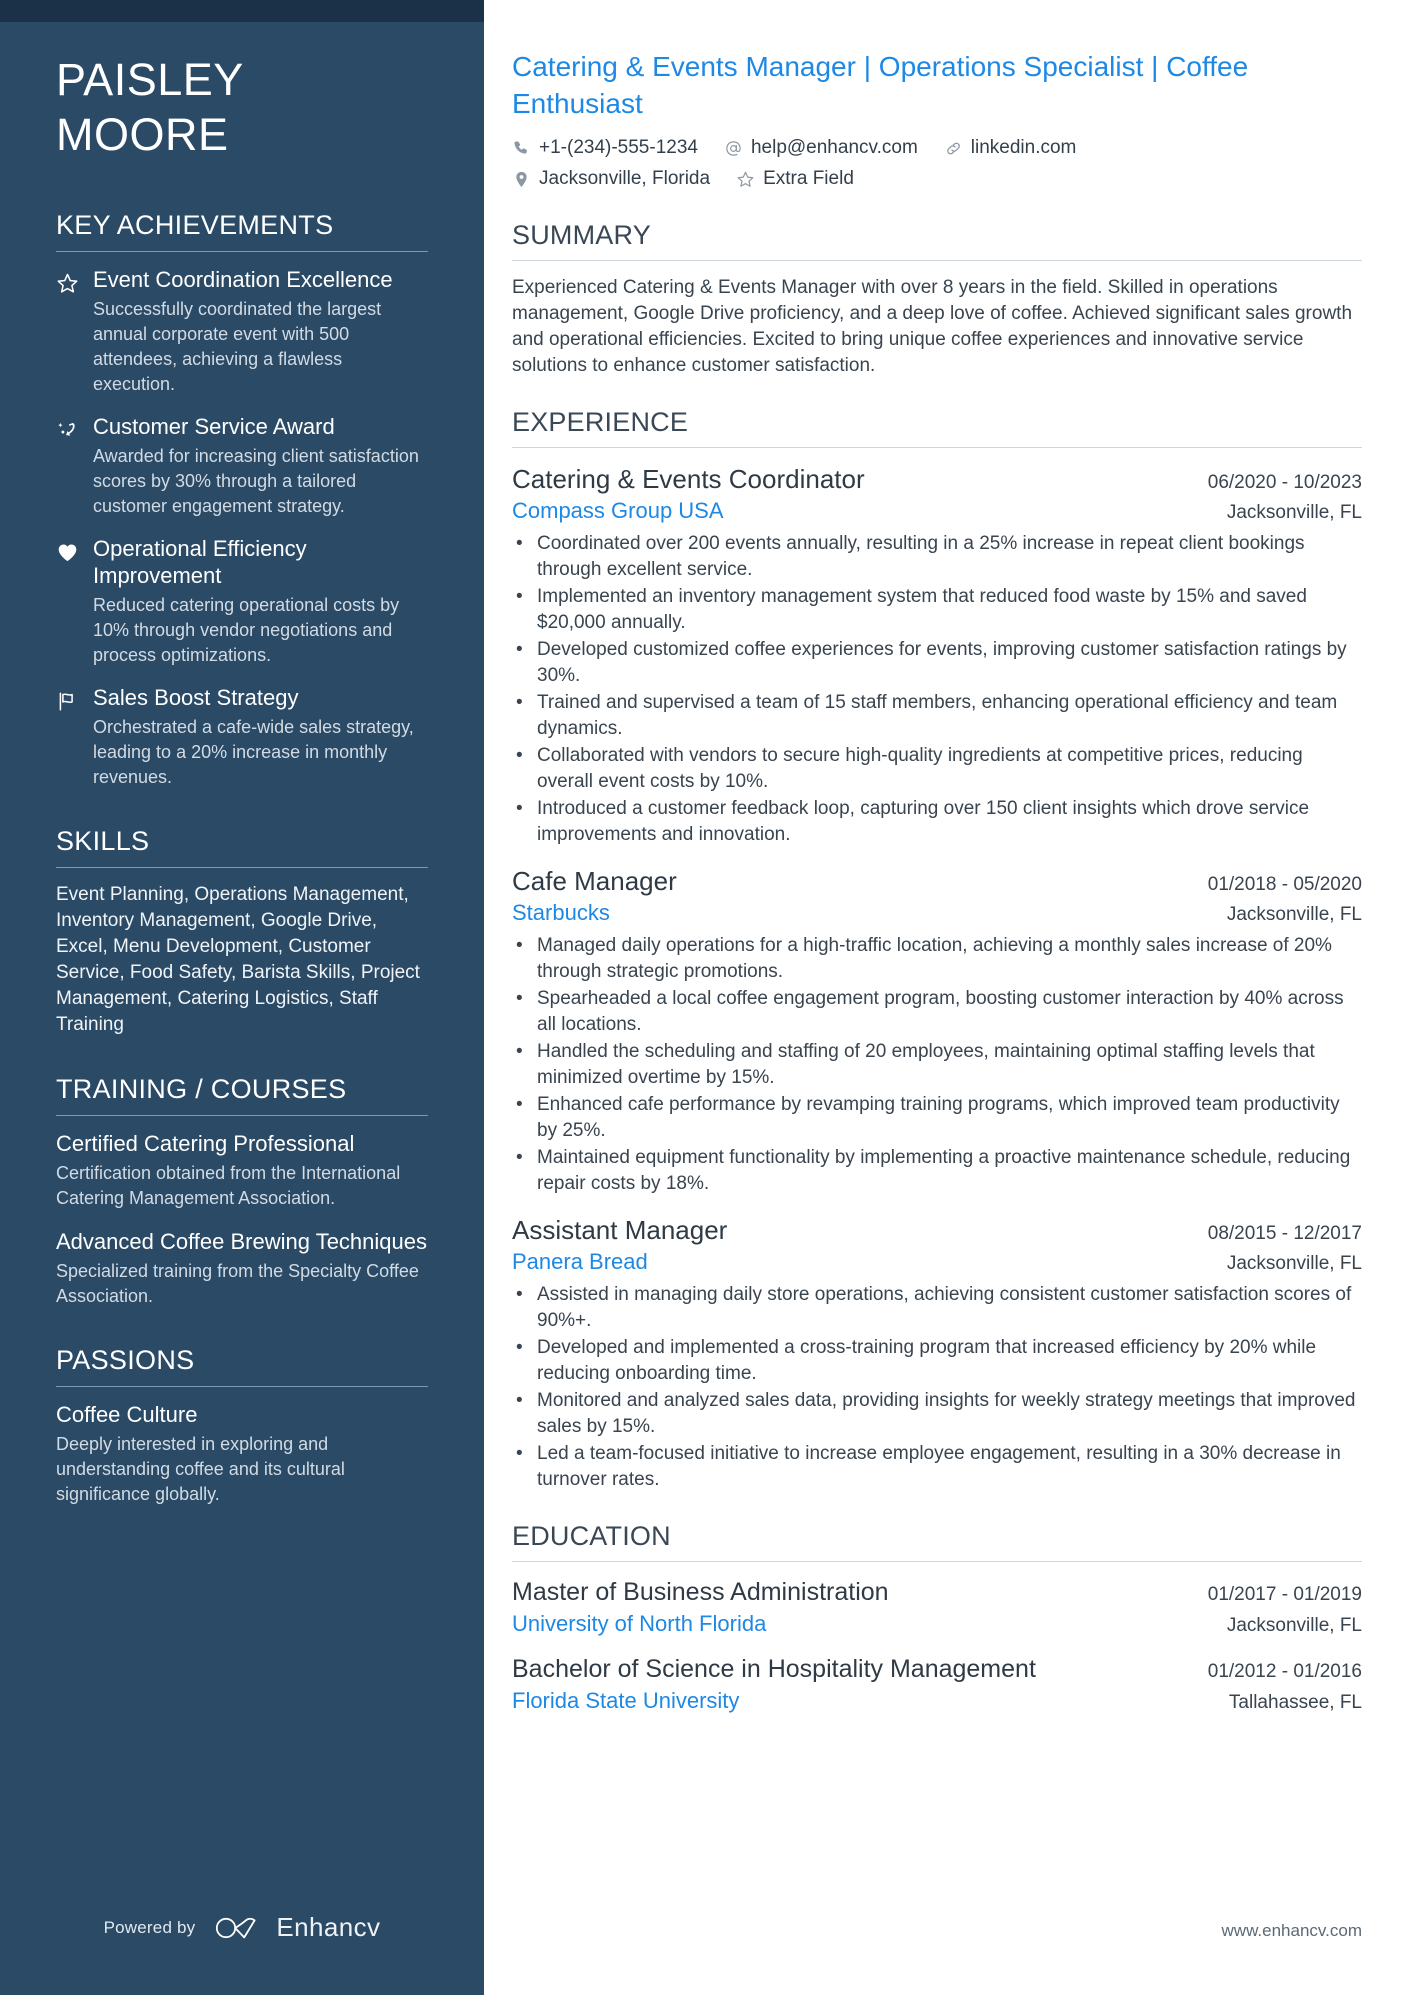 This screenshot has height=1995, width=1410. What do you see at coordinates (618, 147) in the screenshot?
I see `contact-value: +1-(234)-555-1234` at bounding box center [618, 147].